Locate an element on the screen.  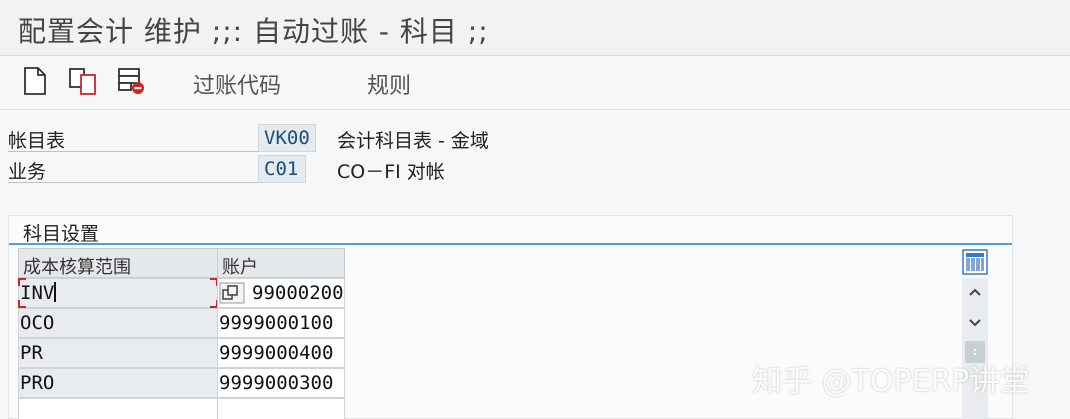
copy-icon is located at coordinates (83, 81).